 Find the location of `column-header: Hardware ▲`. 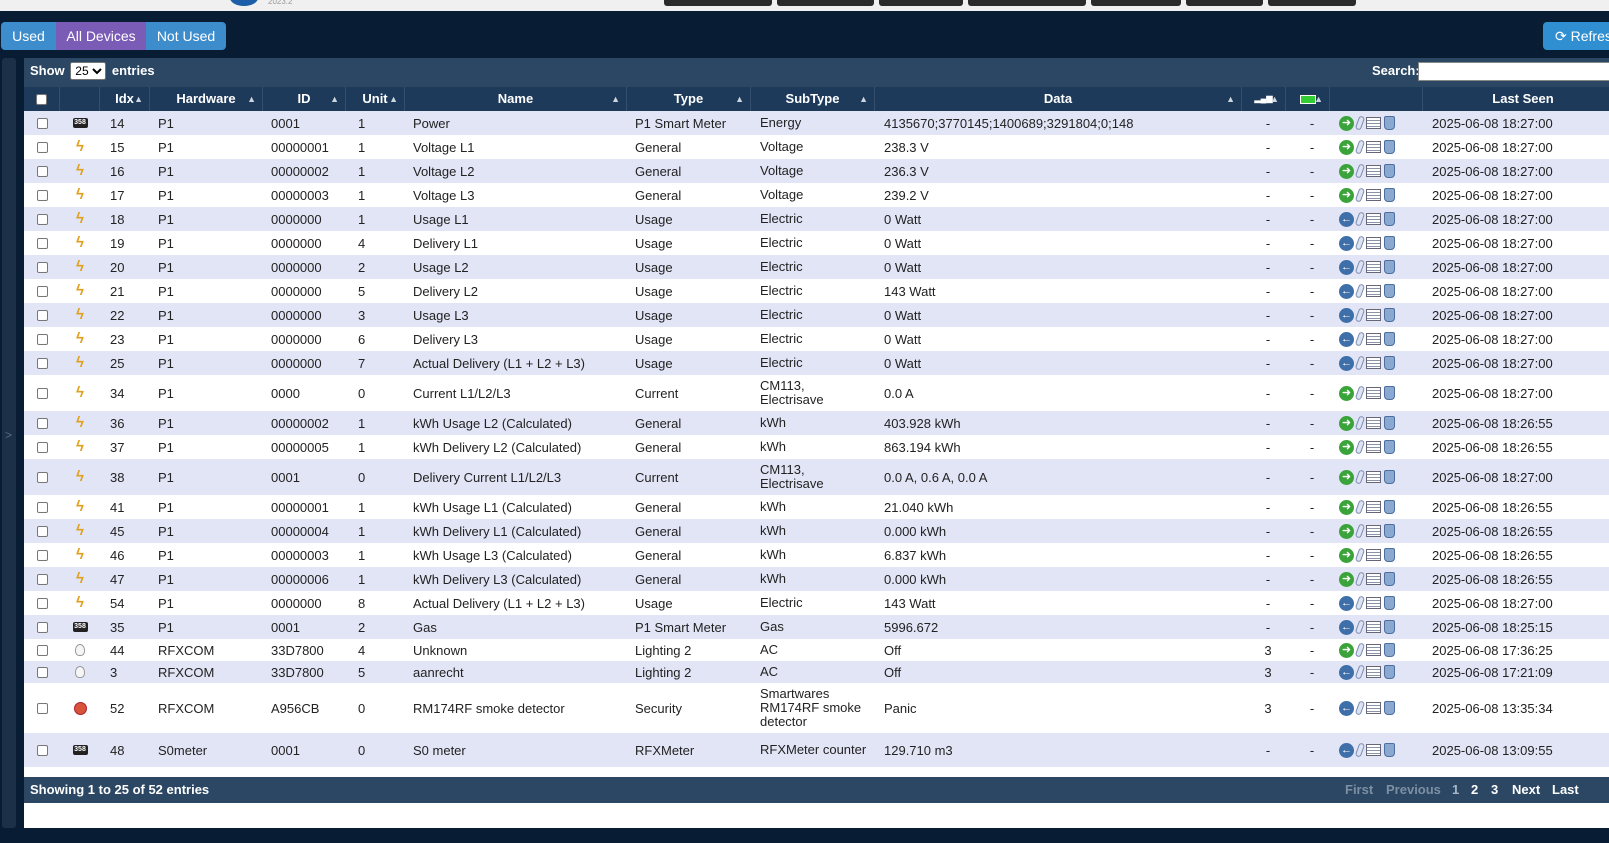

column-header: Hardware ▲ is located at coordinates (206, 99).